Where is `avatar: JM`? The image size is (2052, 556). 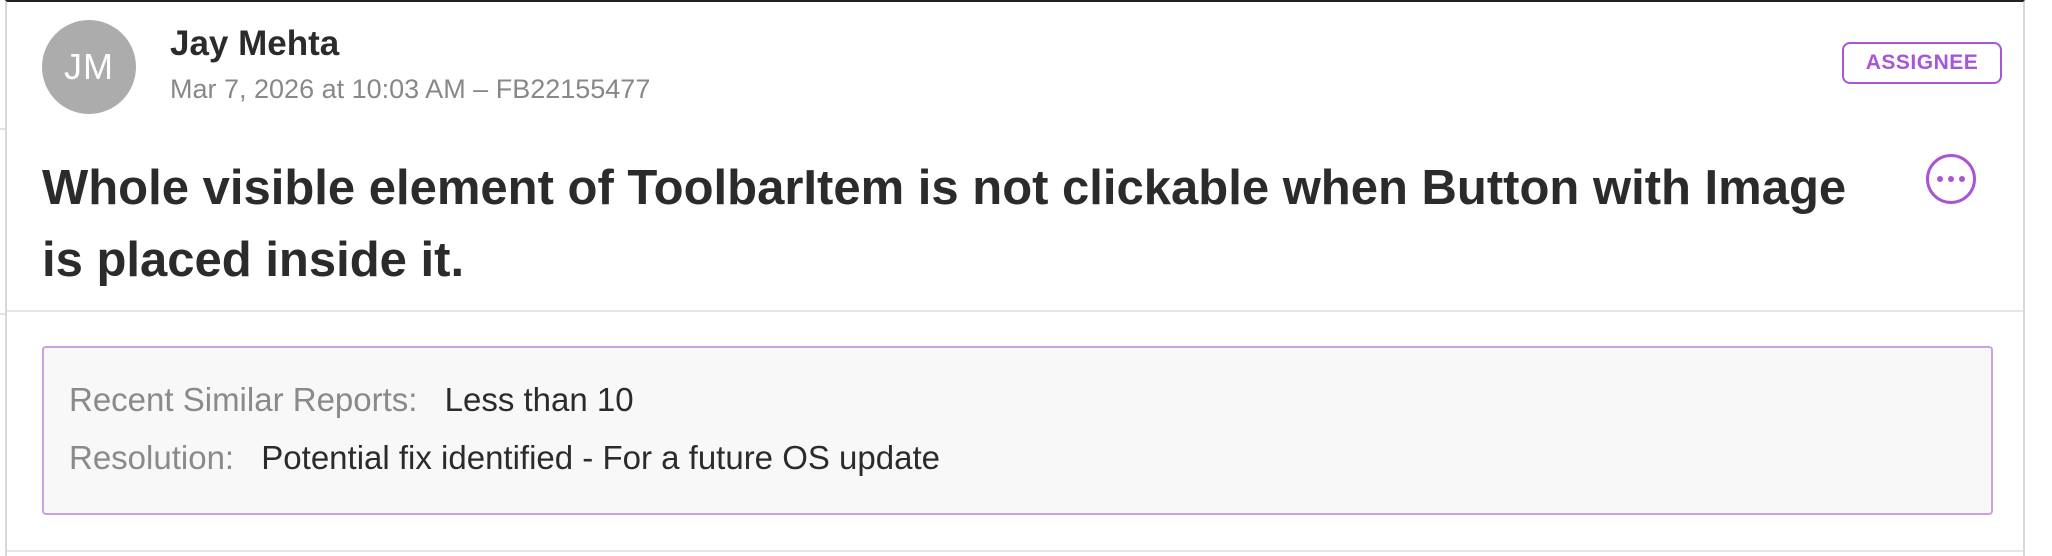 avatar: JM is located at coordinates (89, 67).